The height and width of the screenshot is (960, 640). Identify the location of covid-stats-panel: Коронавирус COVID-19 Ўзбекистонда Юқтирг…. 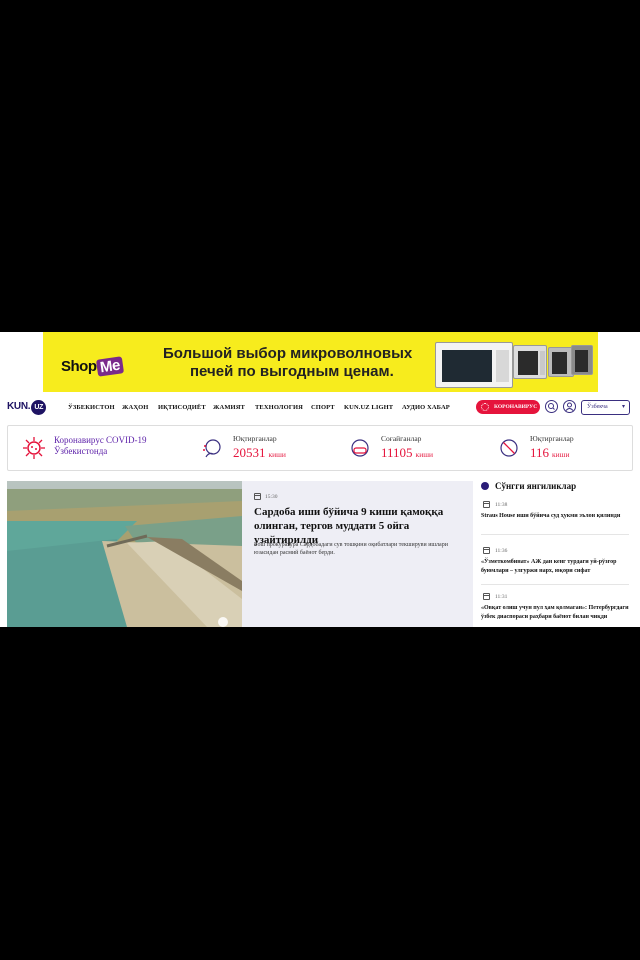
(320, 448).